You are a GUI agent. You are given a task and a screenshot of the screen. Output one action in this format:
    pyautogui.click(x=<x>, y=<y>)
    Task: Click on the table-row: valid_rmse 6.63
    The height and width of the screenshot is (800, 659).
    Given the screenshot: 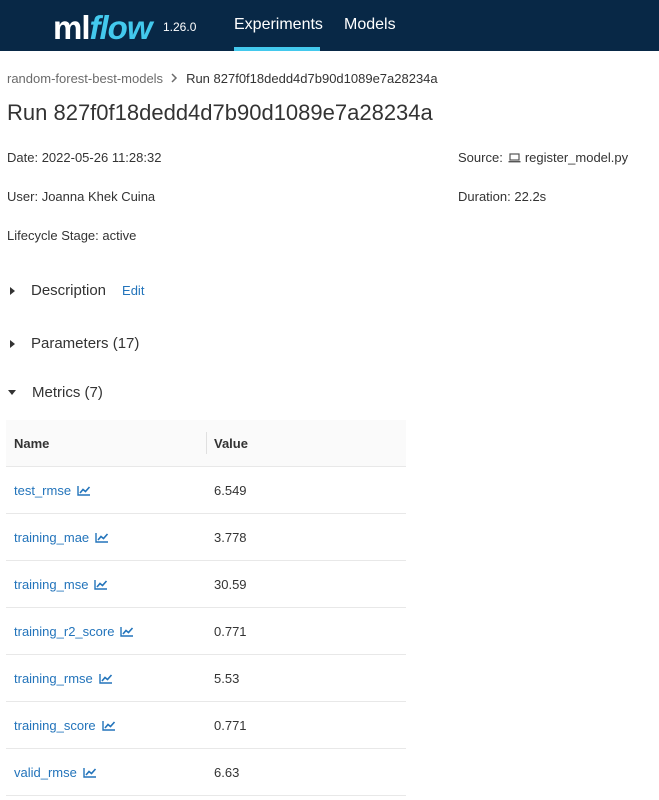 What is the action you would take?
    pyautogui.click(x=206, y=772)
    